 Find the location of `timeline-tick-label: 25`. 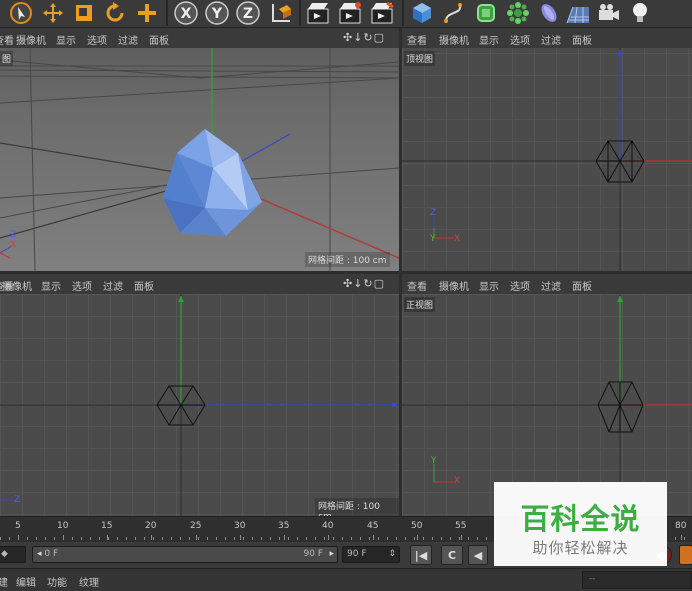

timeline-tick-label: 25 is located at coordinates (196, 526).